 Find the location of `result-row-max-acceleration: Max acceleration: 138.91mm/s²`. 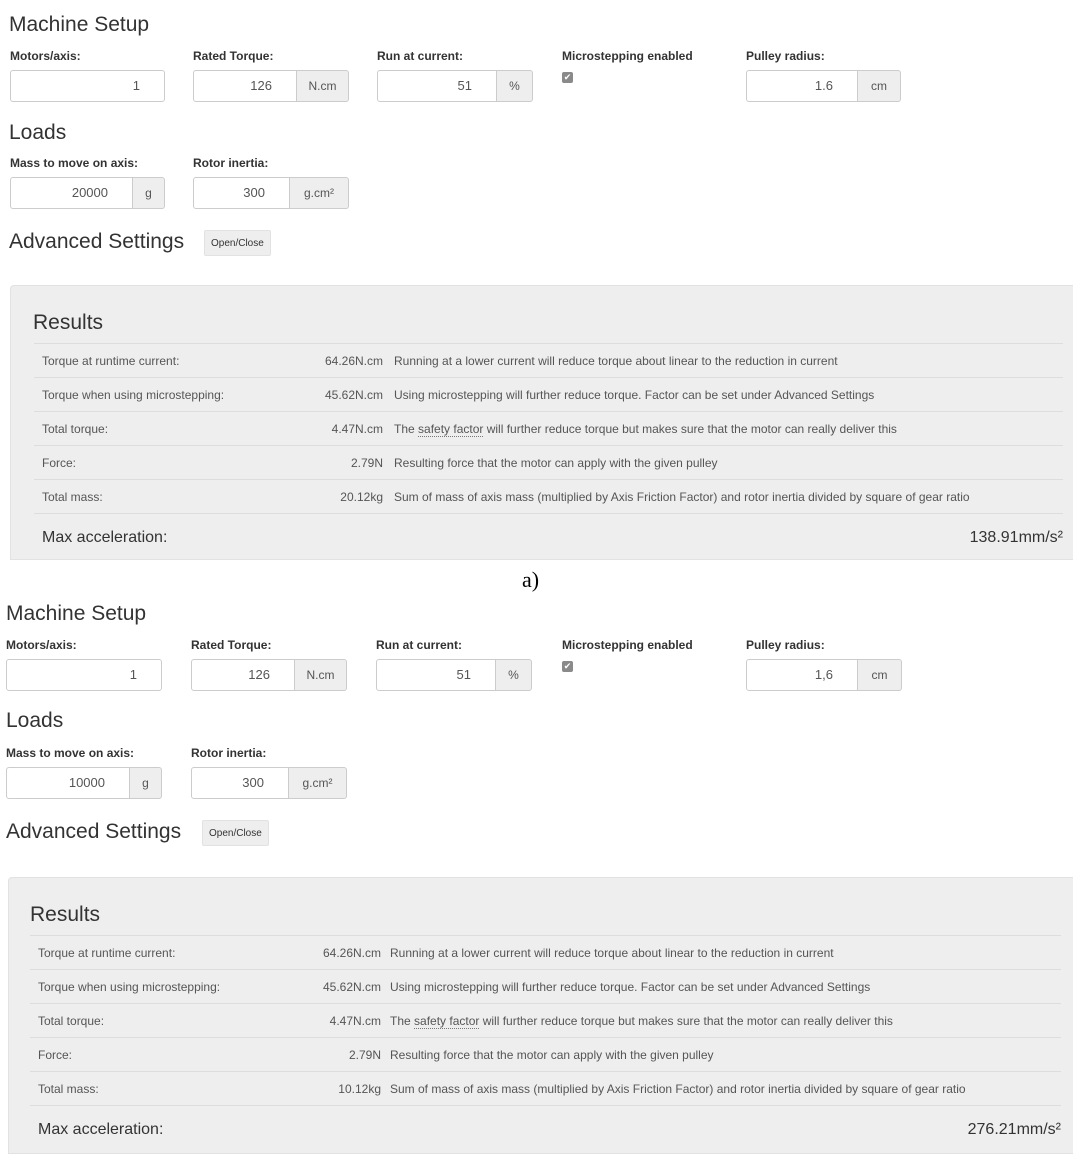

result-row-max-acceleration: Max acceleration: 138.91mm/s² is located at coordinates (548, 533).